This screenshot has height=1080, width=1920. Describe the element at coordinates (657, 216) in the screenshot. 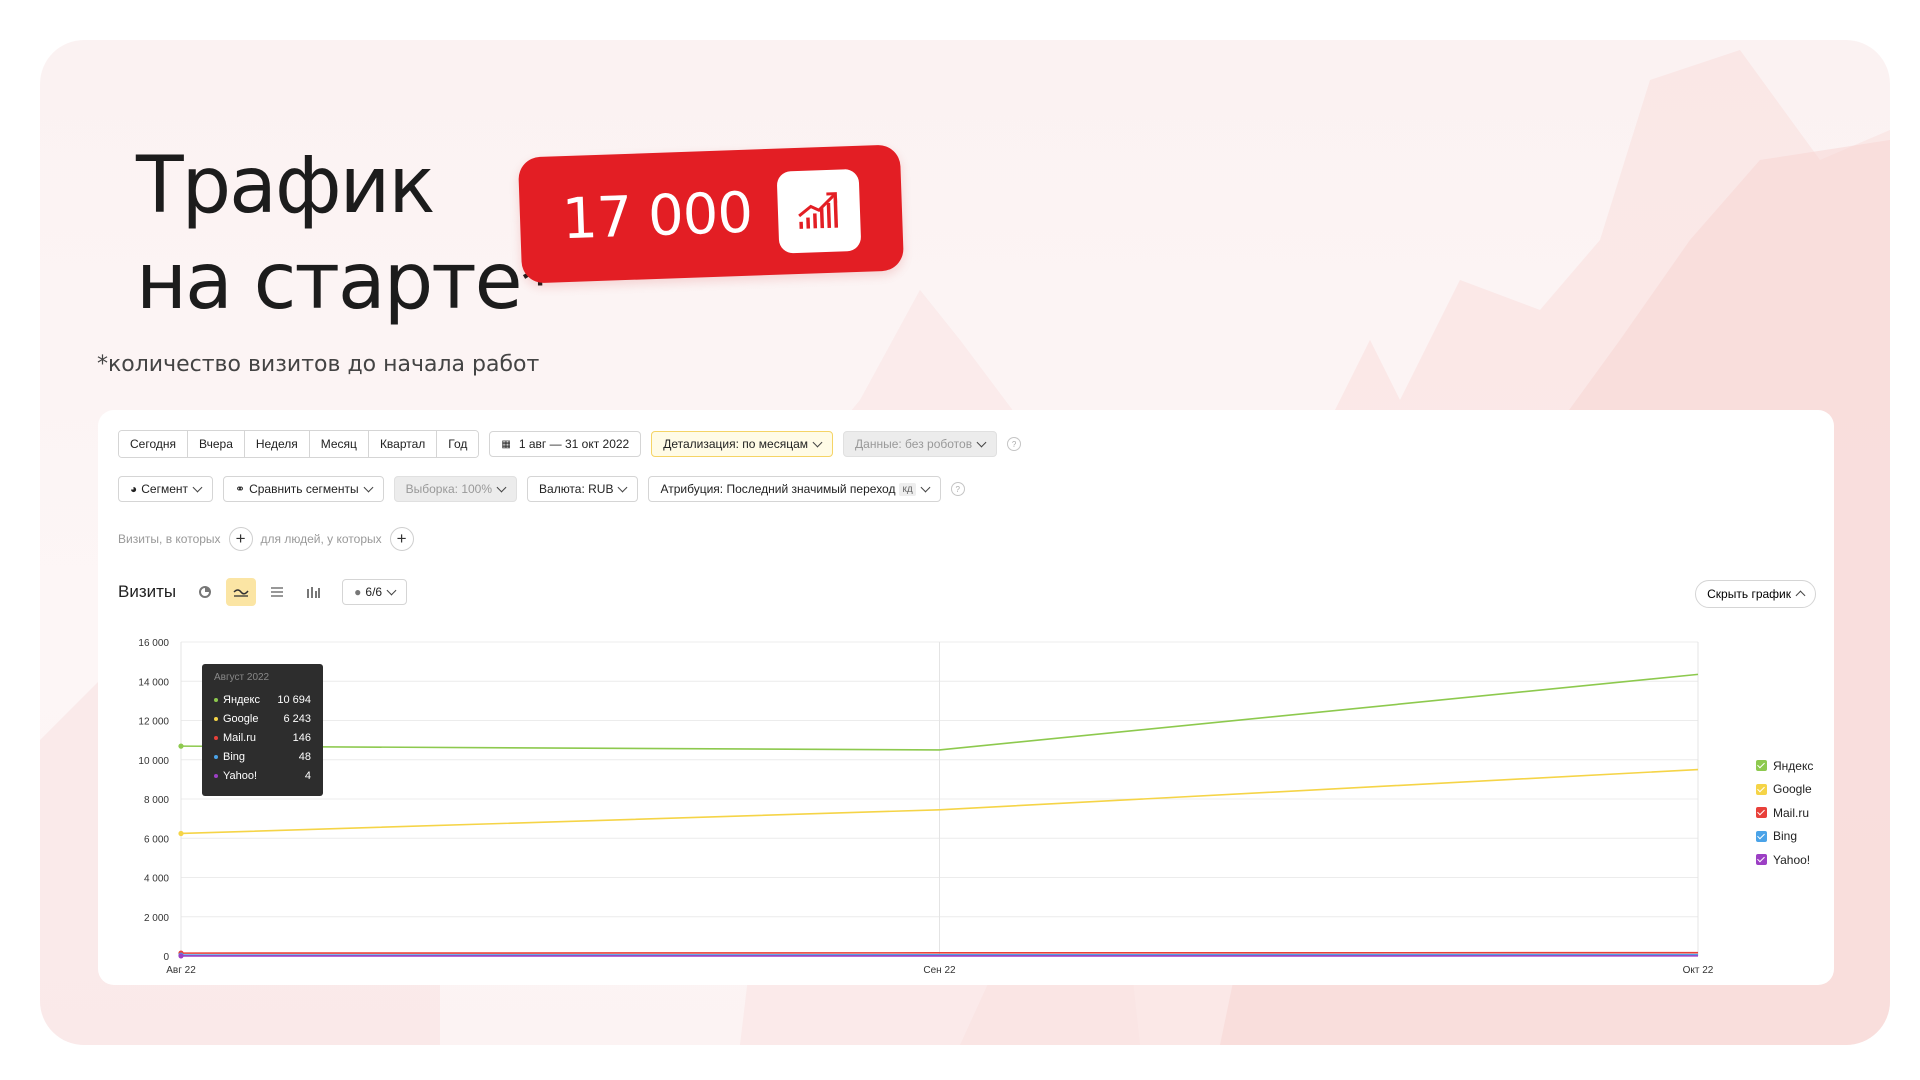

I see `traffic-value: 17 000` at that location.